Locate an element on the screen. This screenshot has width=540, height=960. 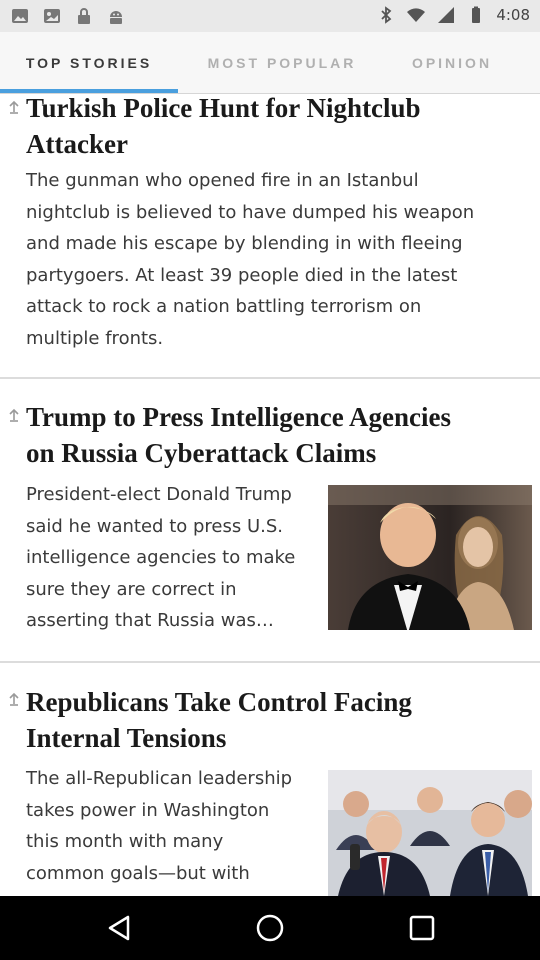
section-tabs: TOP STORIES MOST POPULAR OPINION is located at coordinates (270, 63).